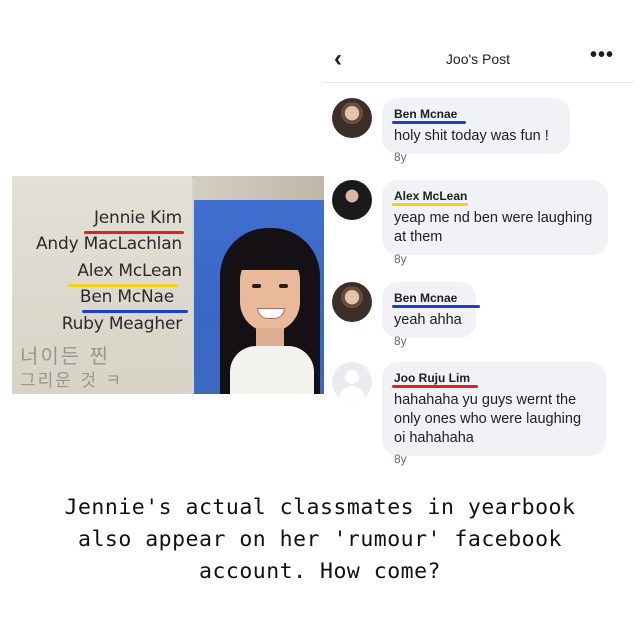 This screenshot has width=640, height=640. What do you see at coordinates (471, 136) in the screenshot?
I see `comment-text: holy shit today was fun !` at bounding box center [471, 136].